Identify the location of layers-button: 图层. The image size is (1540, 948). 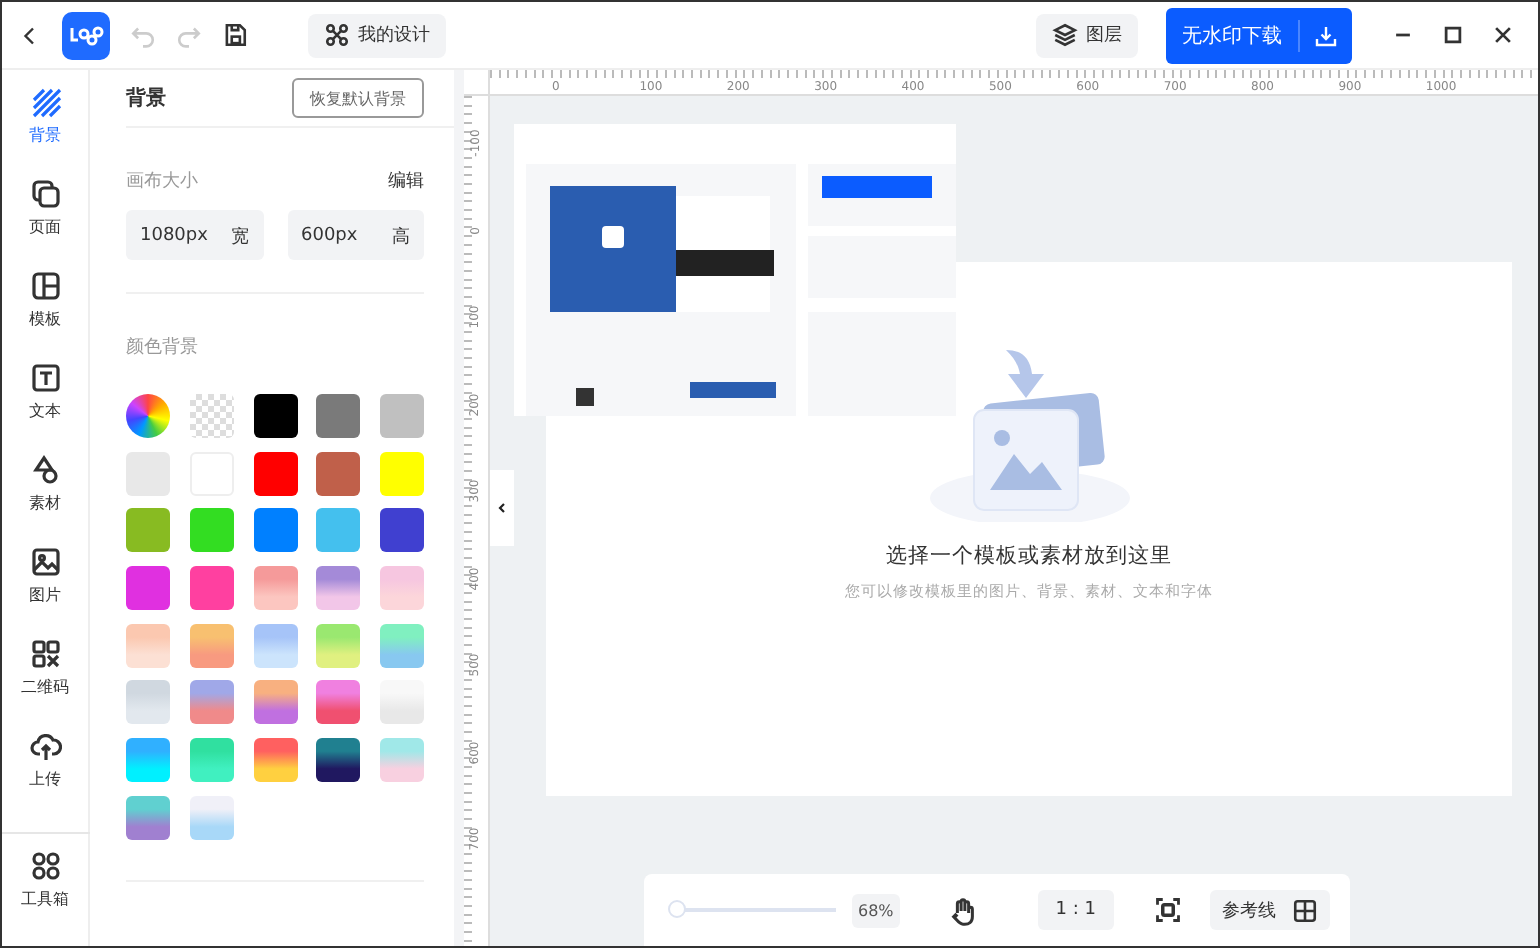
(1087, 35).